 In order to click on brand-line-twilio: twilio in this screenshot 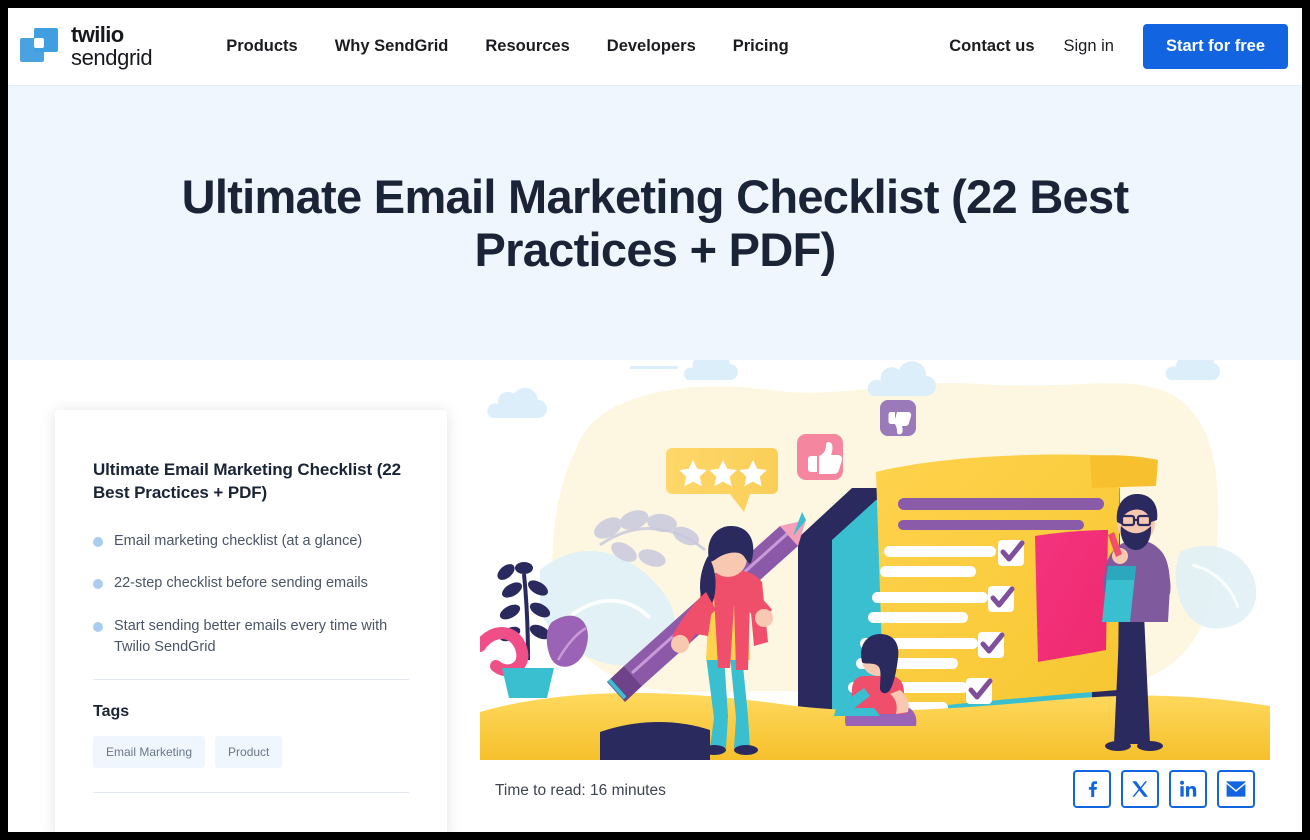, I will do `click(97, 34)`.